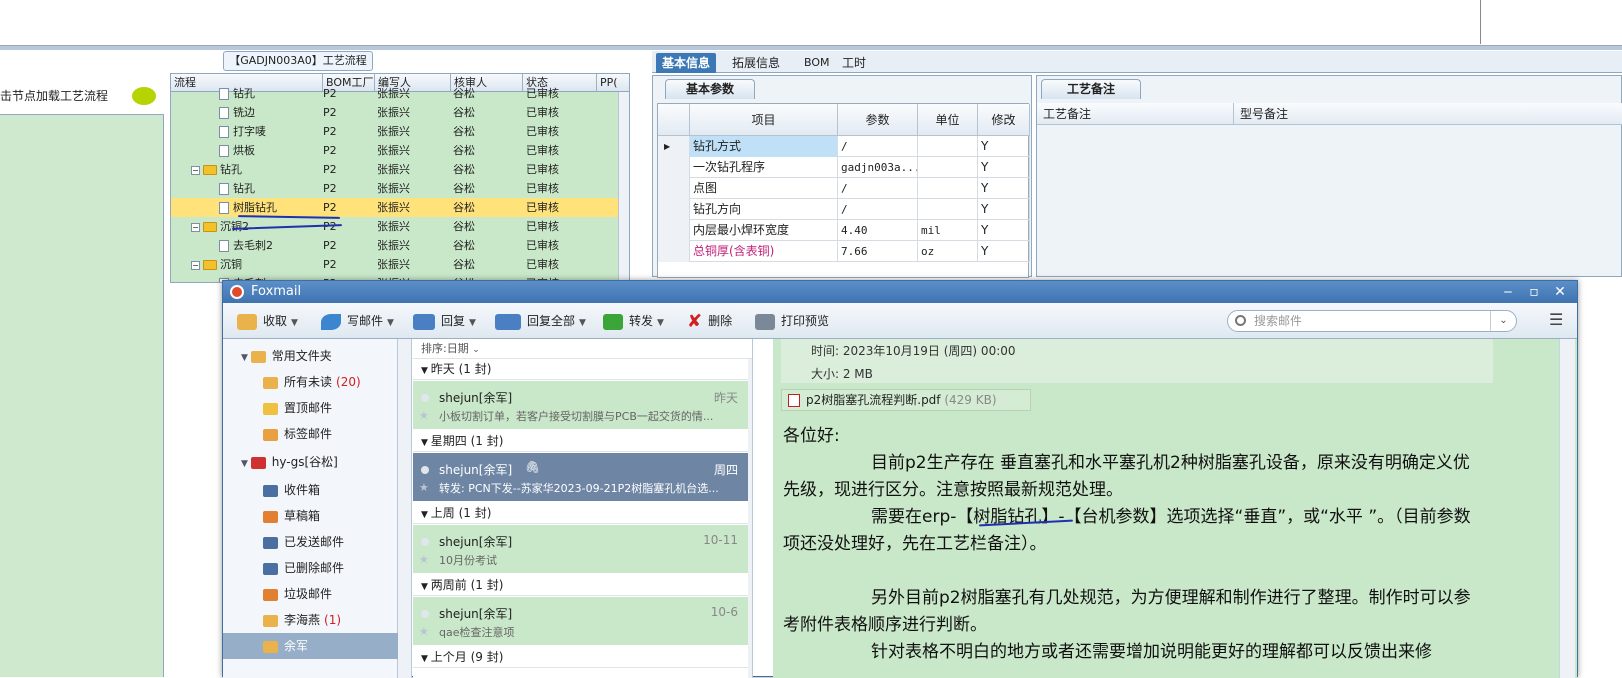 The height and width of the screenshot is (678, 1622). What do you see at coordinates (580, 369) in the screenshot?
I see `group-header: ▼ 昨天 (1 封)` at bounding box center [580, 369].